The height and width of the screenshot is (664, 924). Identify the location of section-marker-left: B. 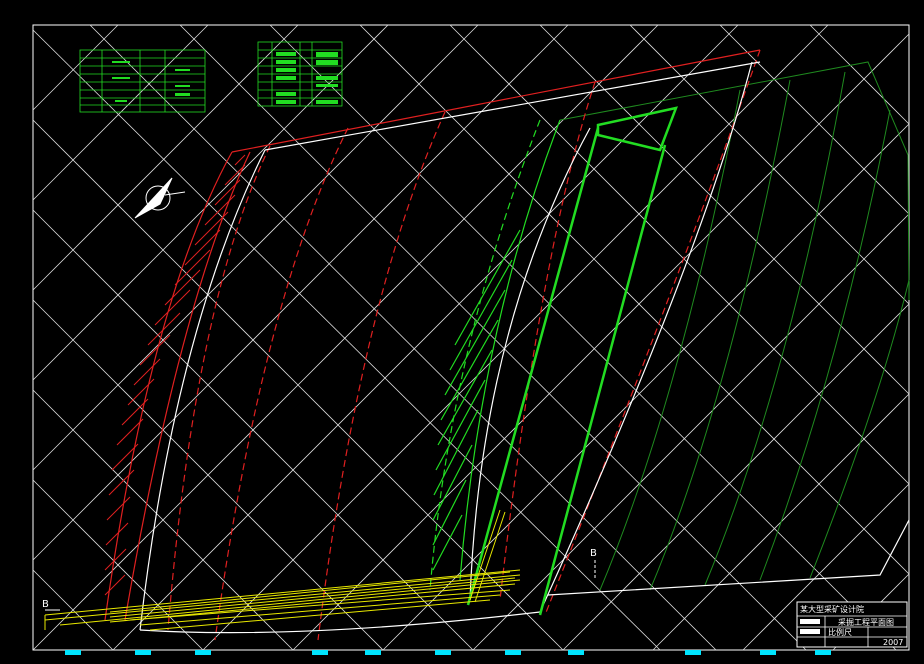
(51, 605).